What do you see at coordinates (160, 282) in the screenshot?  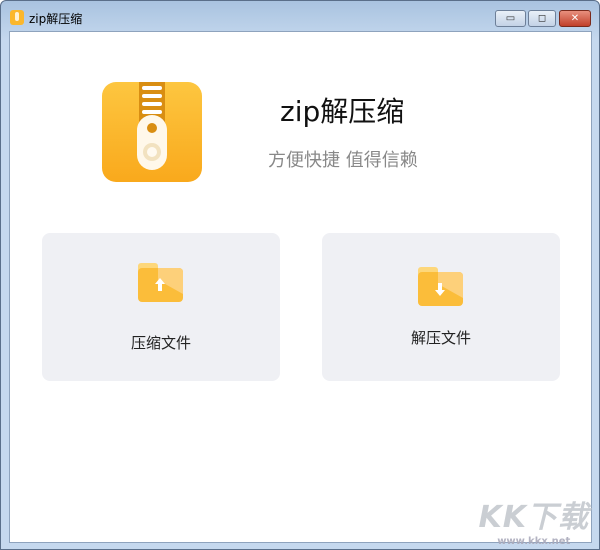 I see `folder-upload-icon` at bounding box center [160, 282].